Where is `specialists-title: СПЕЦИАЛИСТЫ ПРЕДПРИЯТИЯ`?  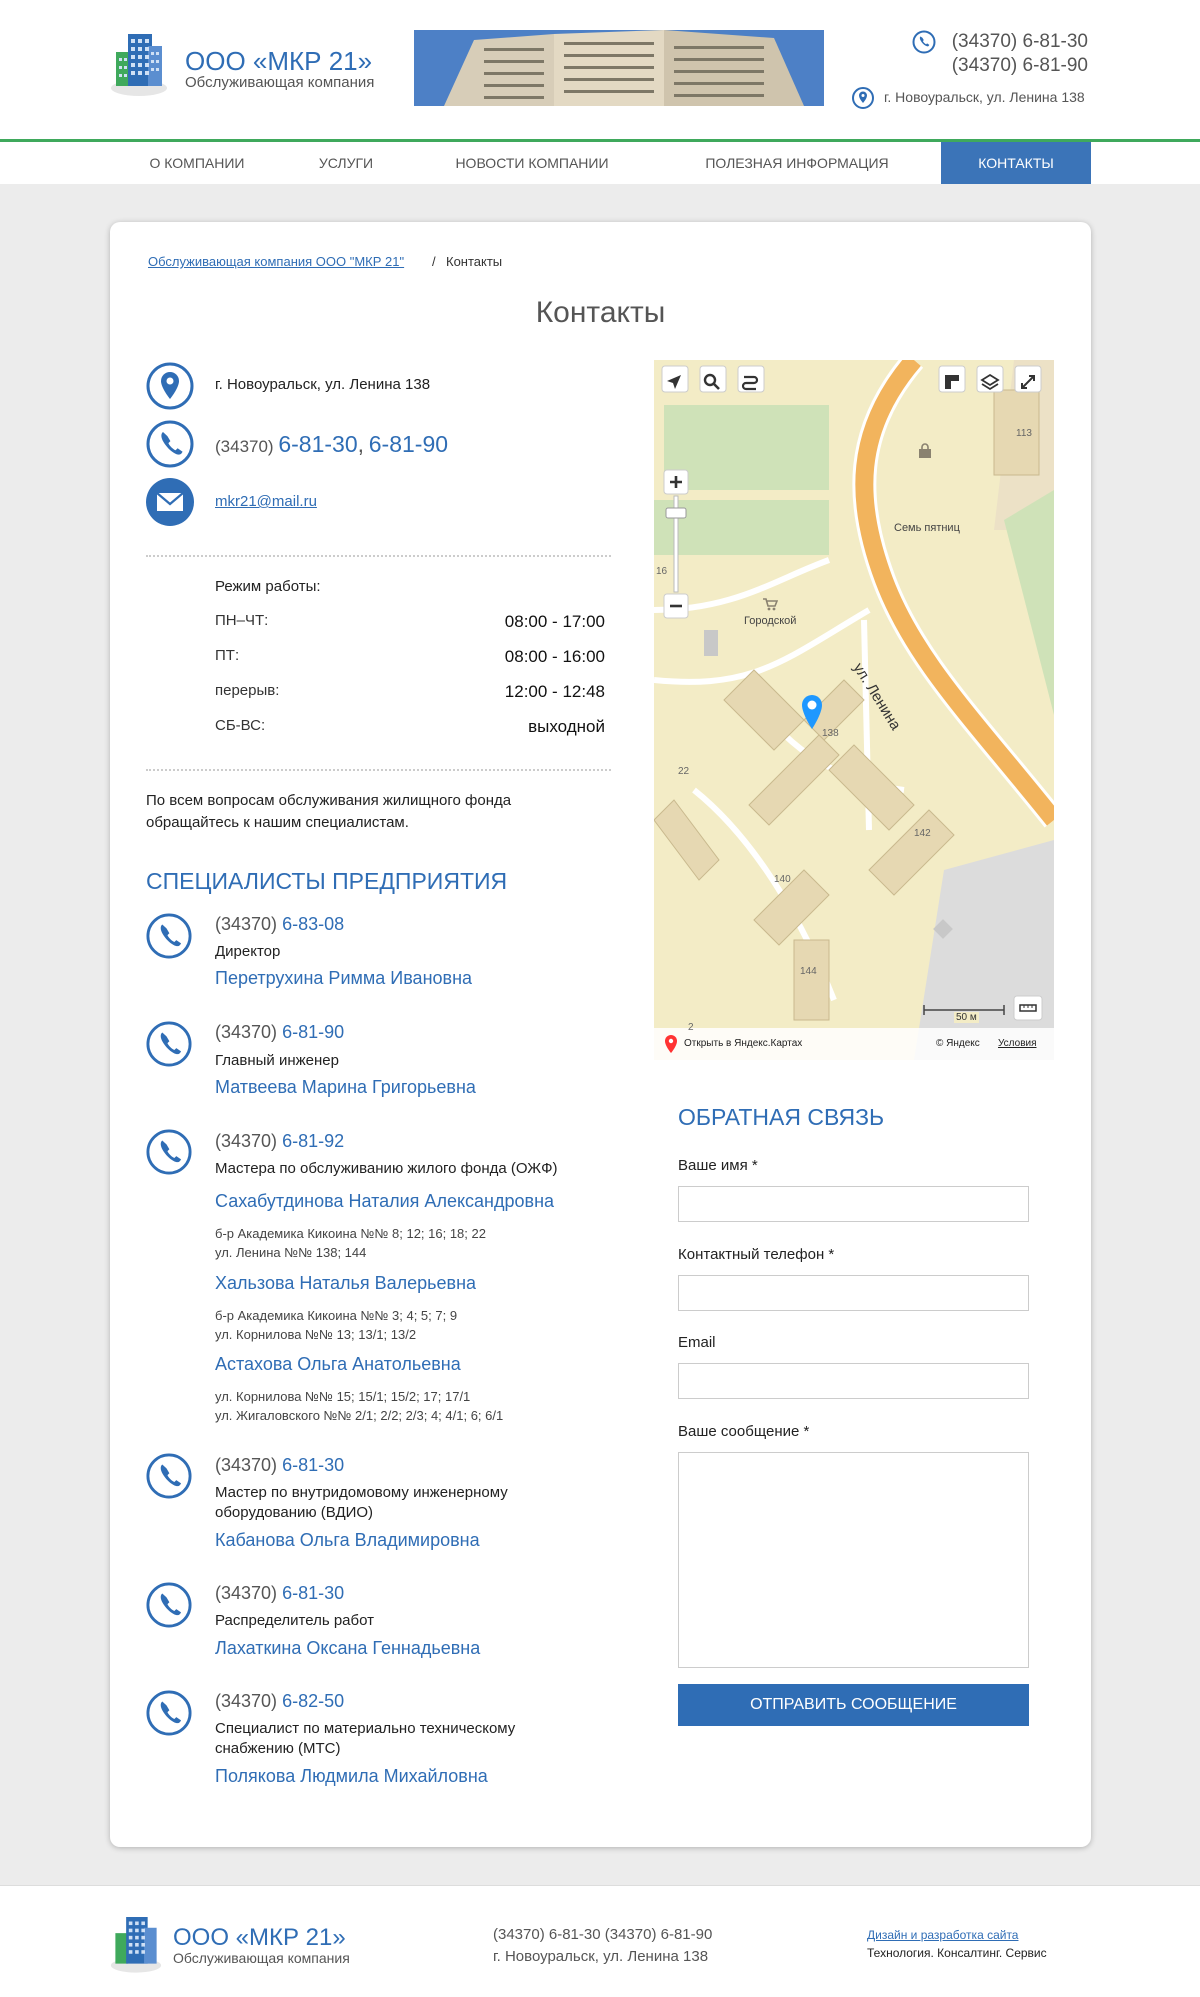 specialists-title: СПЕЦИАЛИСТЫ ПРЕДПРИЯТИЯ is located at coordinates (327, 881).